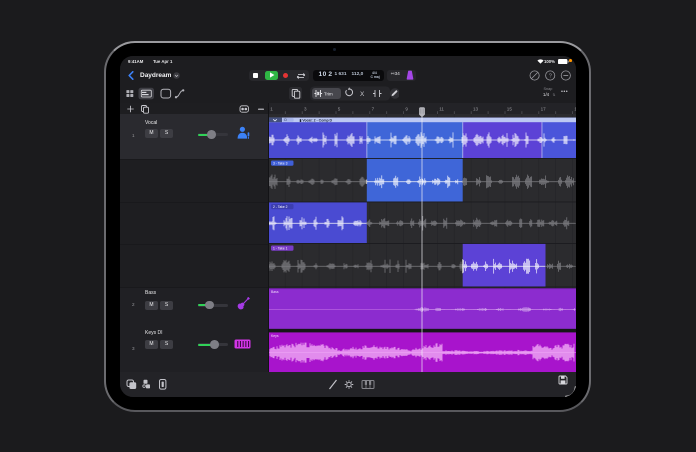  I want to click on svg-text: 13, so click(476, 108).